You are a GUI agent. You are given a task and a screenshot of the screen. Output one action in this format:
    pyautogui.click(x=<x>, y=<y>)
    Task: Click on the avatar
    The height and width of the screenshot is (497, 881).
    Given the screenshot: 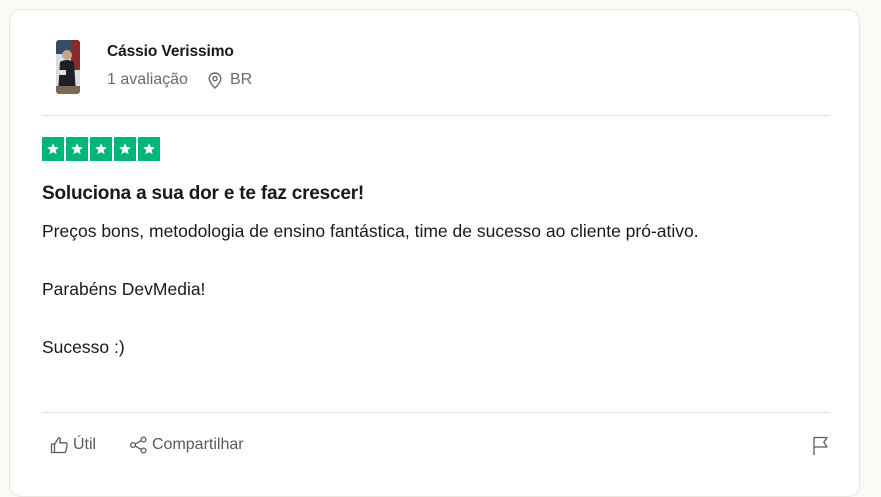 What is the action you would take?
    pyautogui.click(x=68, y=67)
    